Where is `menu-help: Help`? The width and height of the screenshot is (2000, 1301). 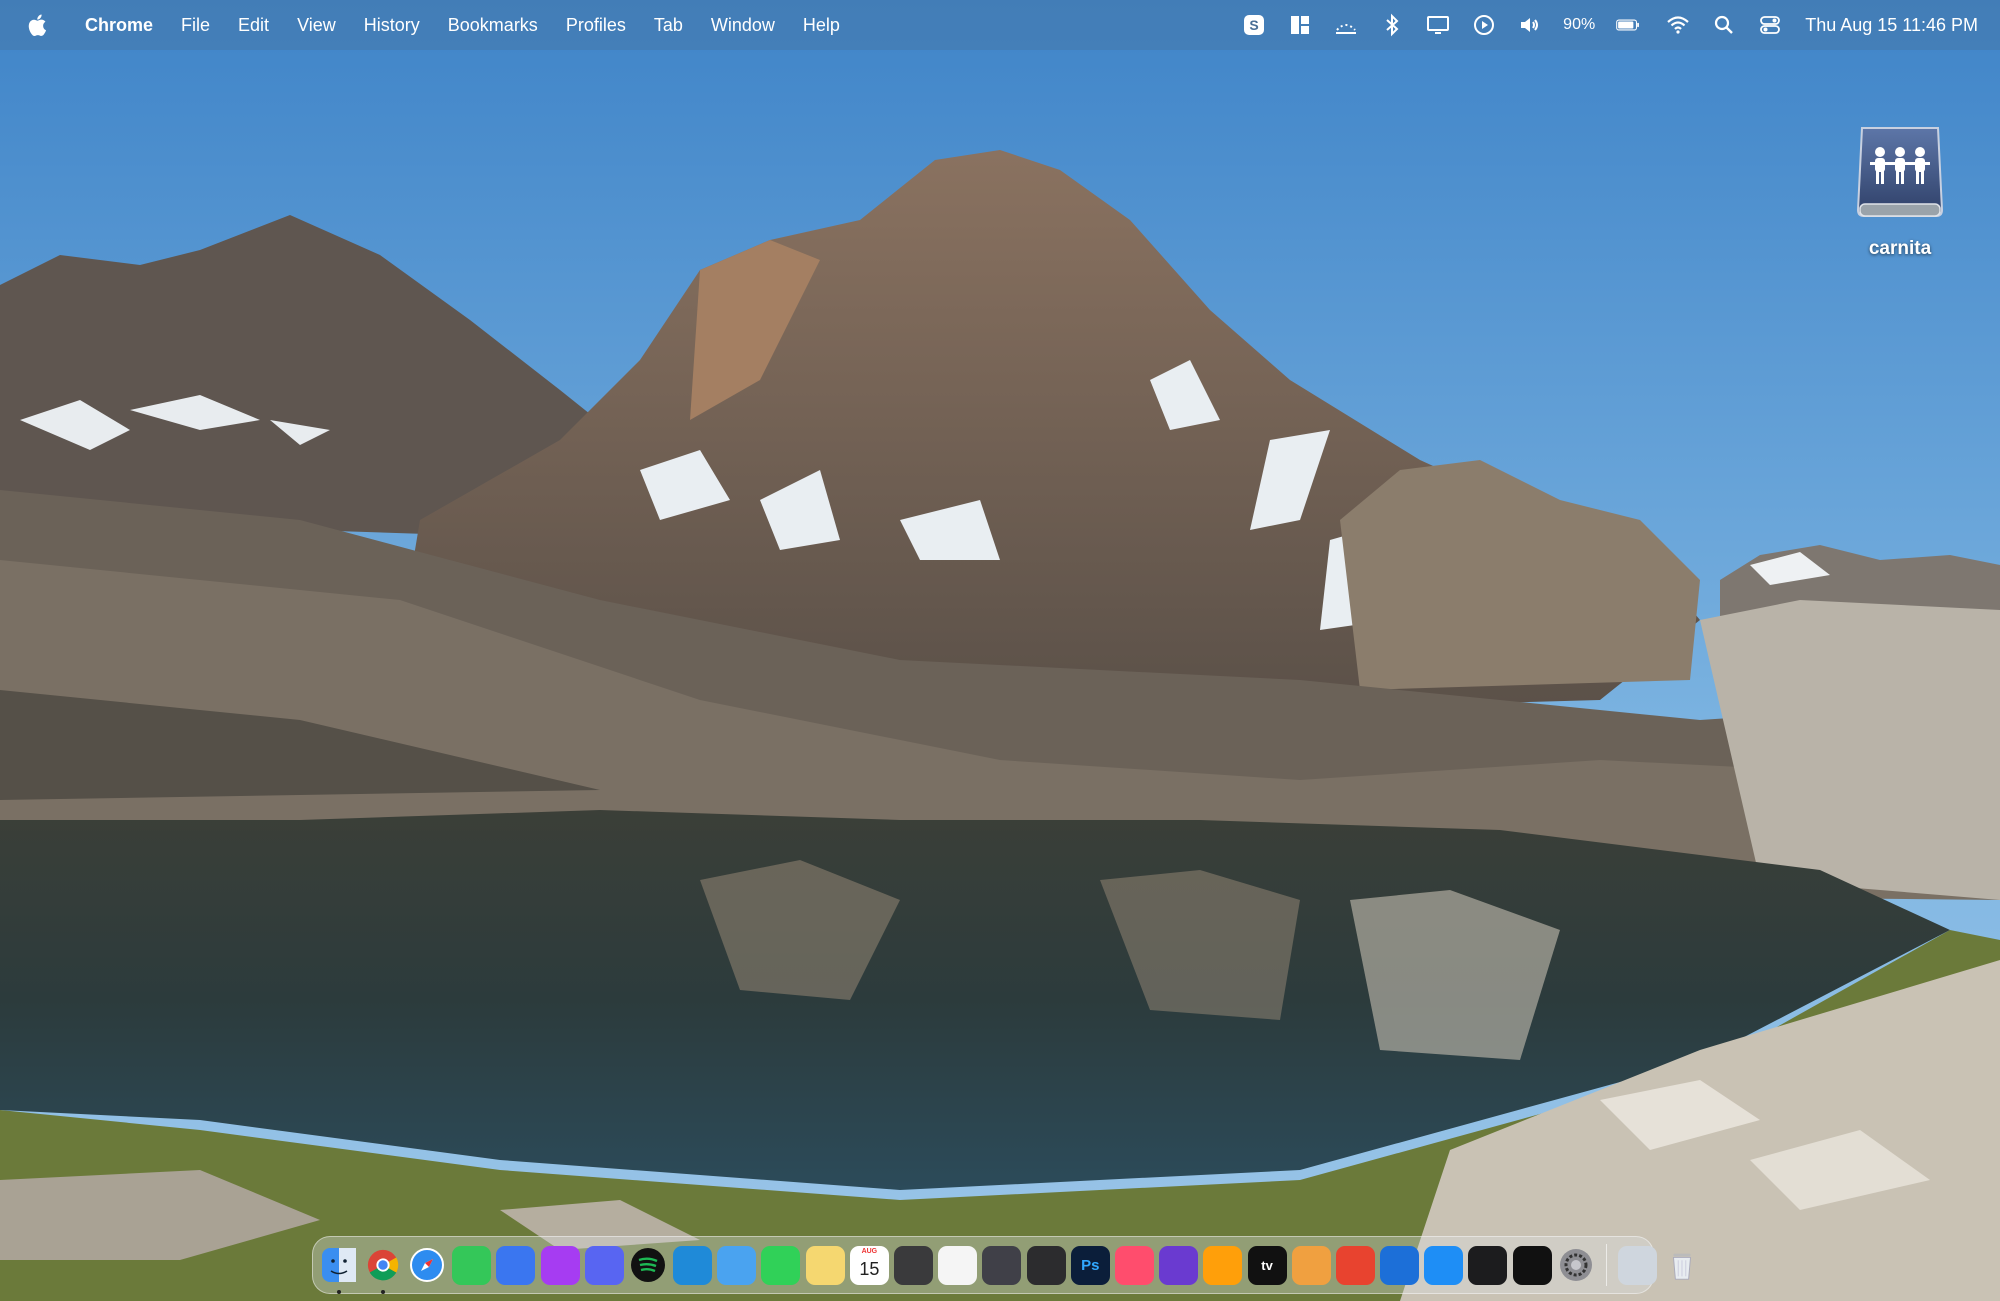
menu-help: Help is located at coordinates (821, 25).